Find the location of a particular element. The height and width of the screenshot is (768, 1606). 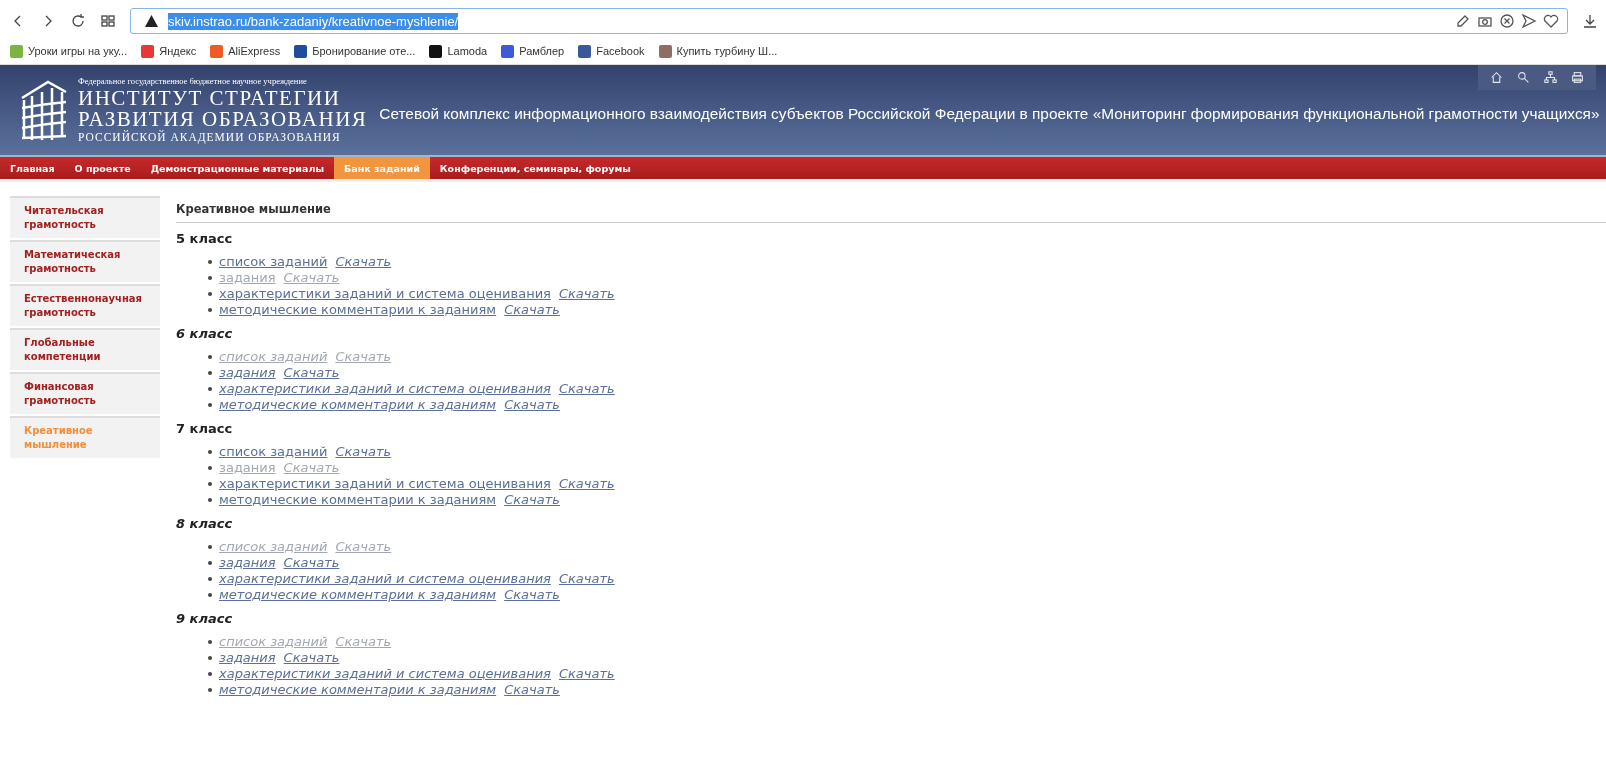

nav-tab: Демонстрационные материалы is located at coordinates (237, 168).